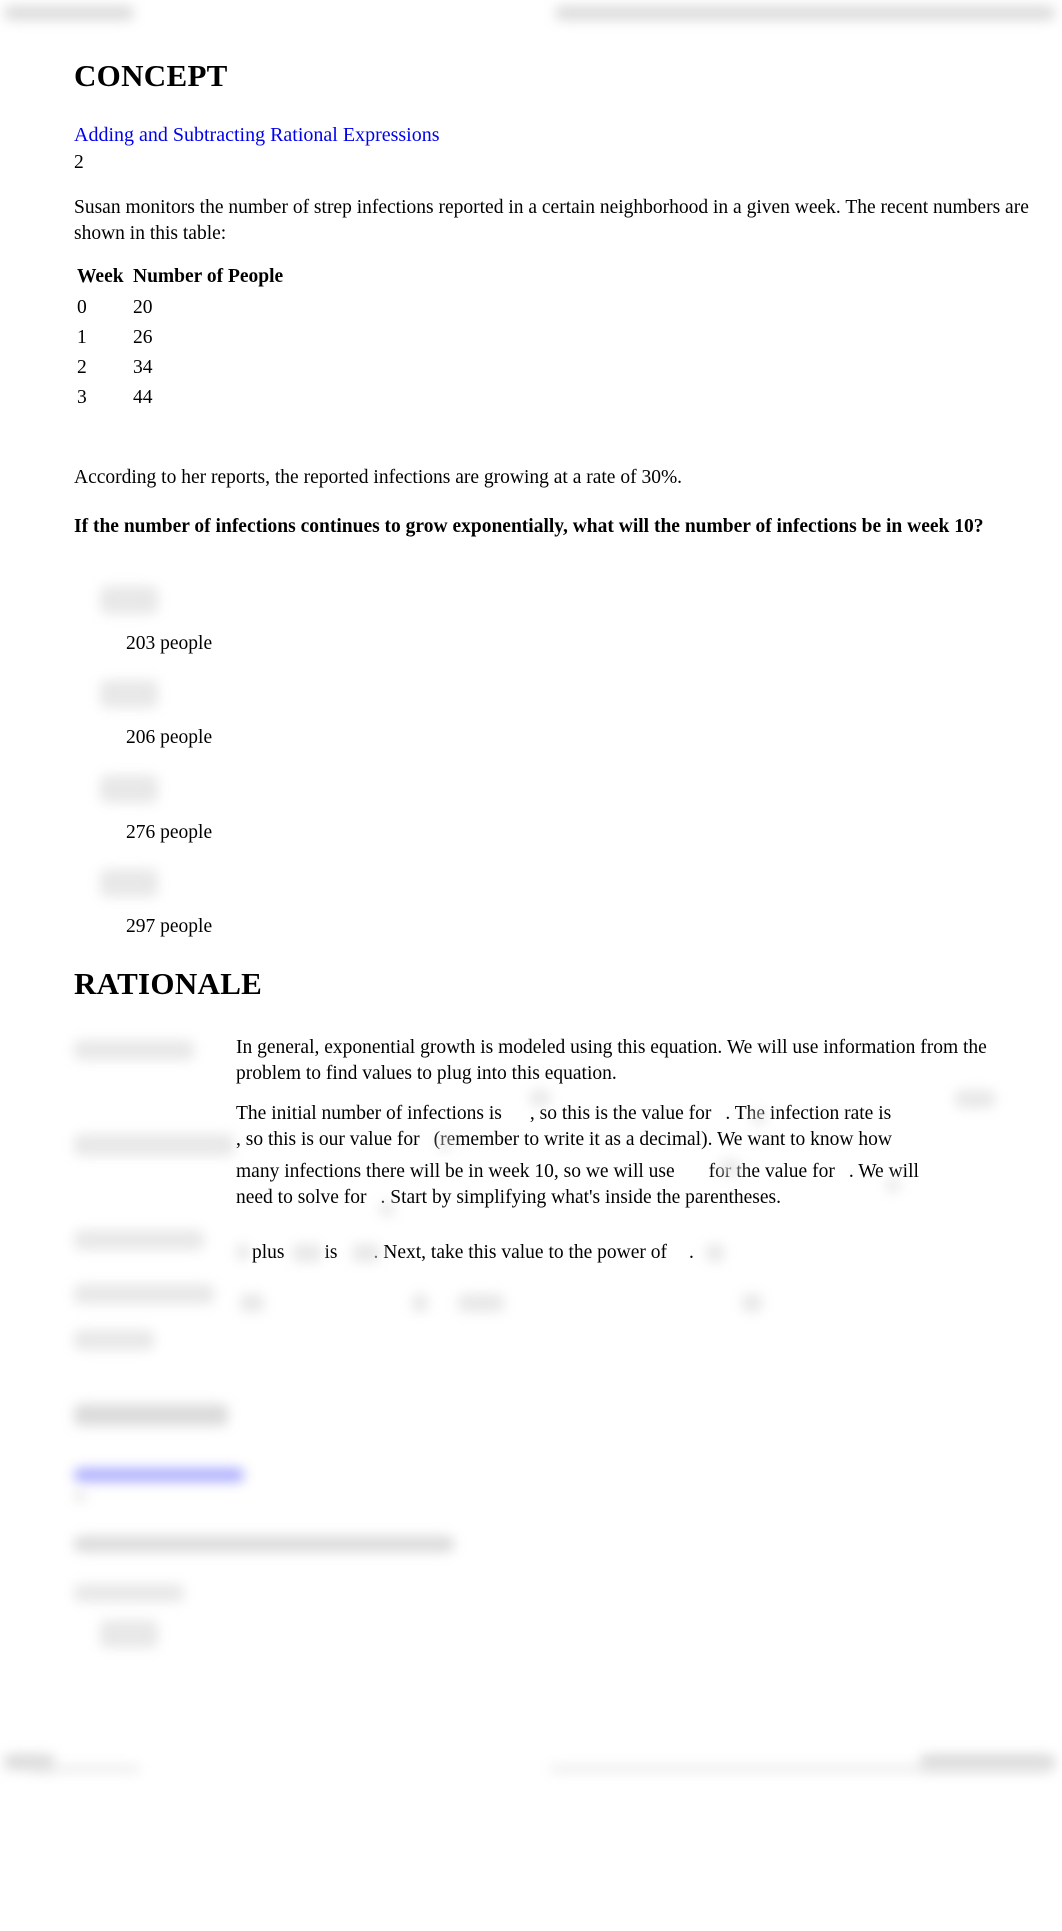  What do you see at coordinates (114, 1340) in the screenshot?
I see `equation-result-blurred` at bounding box center [114, 1340].